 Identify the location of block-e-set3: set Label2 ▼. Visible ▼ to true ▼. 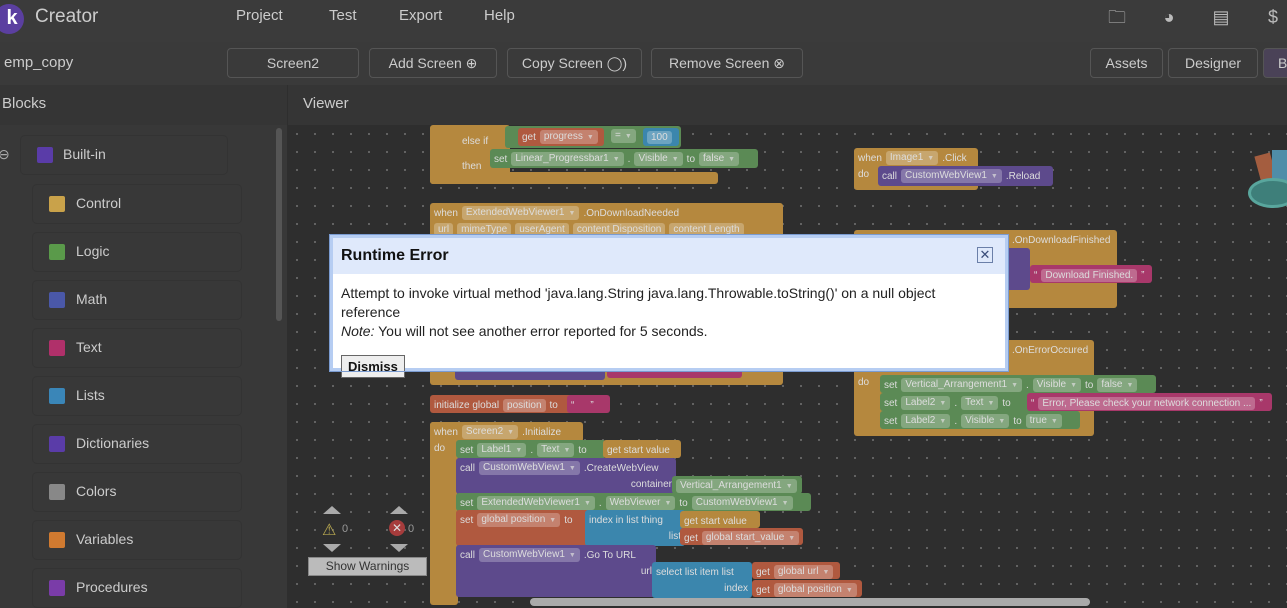
(980, 420).